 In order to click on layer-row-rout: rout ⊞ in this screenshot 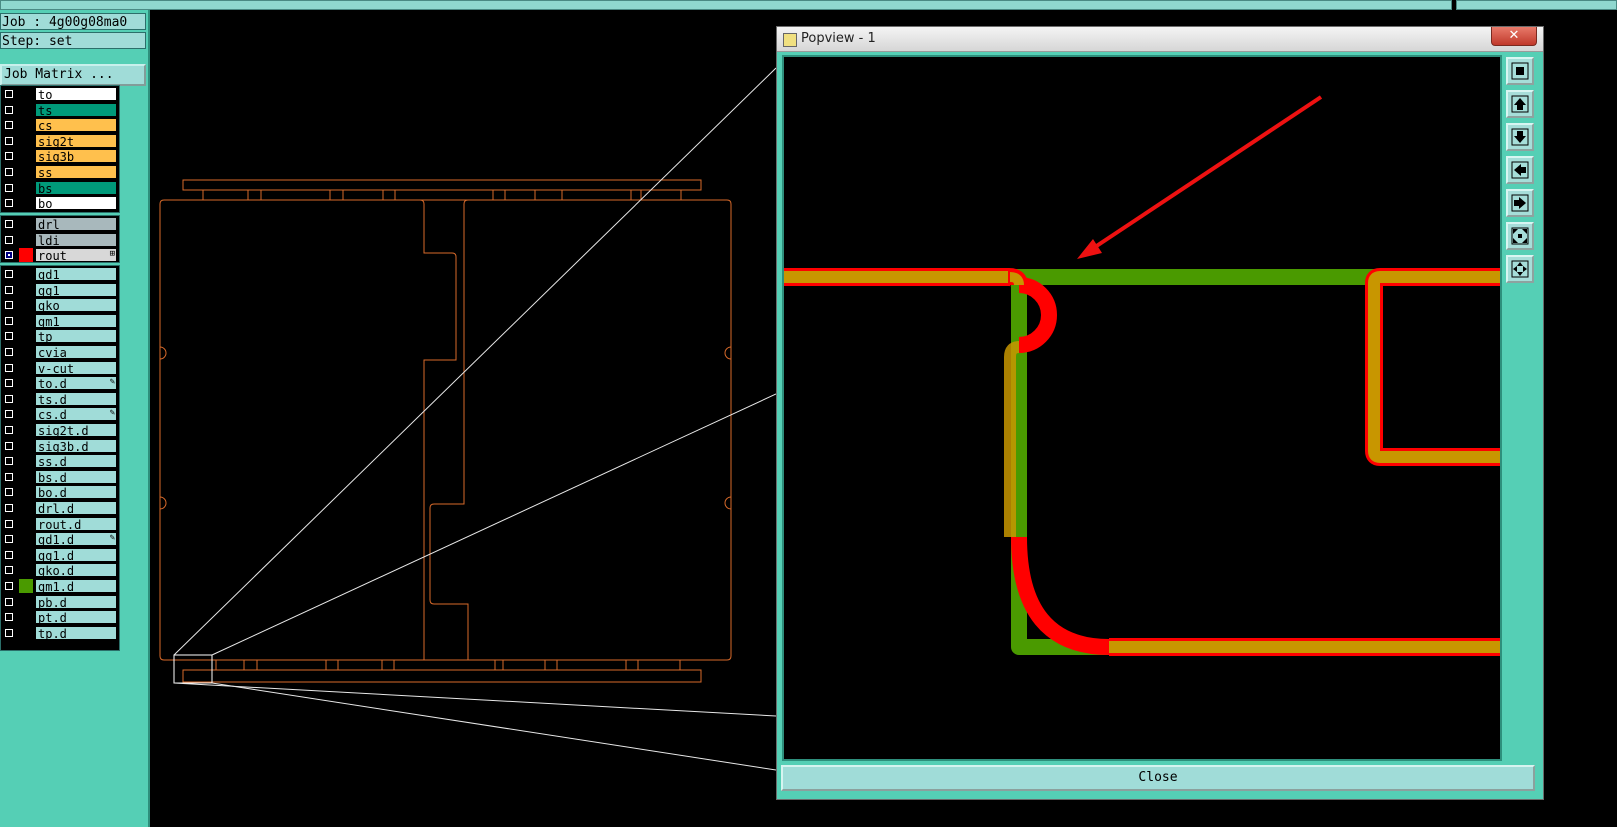, I will do `click(60, 255)`.